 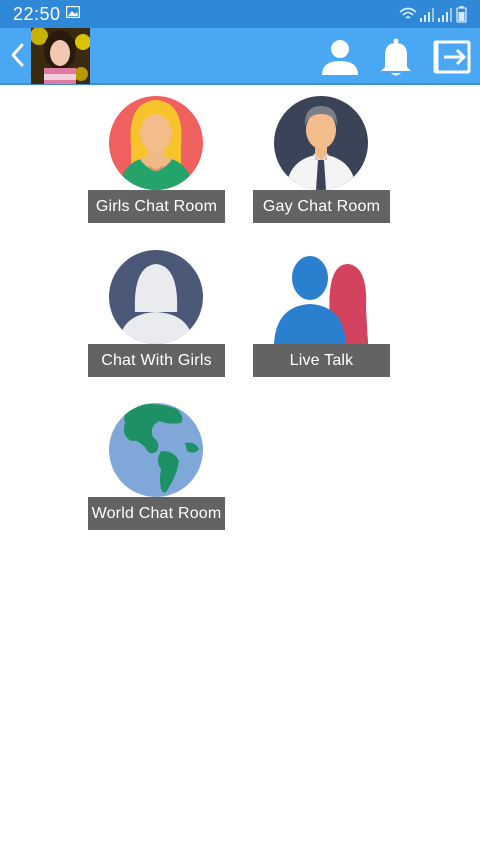 I want to click on room-label: Chat With Girls, so click(x=156, y=360).